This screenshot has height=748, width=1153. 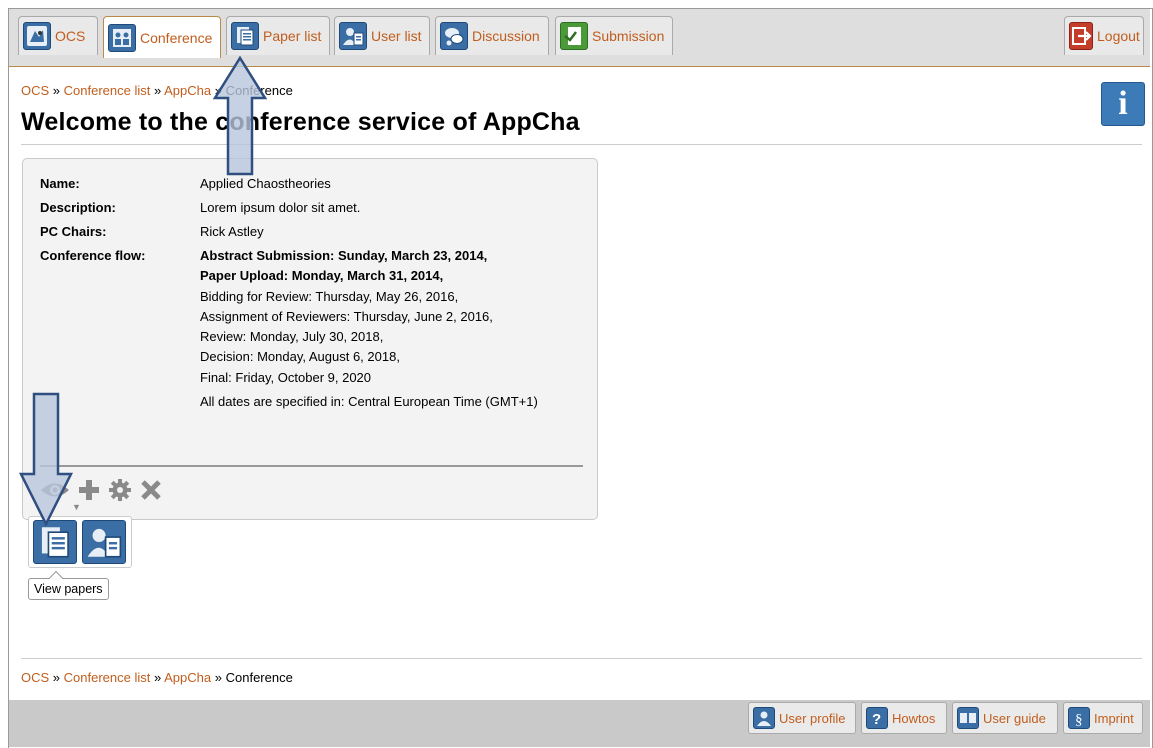 I want to click on tab-discussion: Discussion, so click(x=492, y=35).